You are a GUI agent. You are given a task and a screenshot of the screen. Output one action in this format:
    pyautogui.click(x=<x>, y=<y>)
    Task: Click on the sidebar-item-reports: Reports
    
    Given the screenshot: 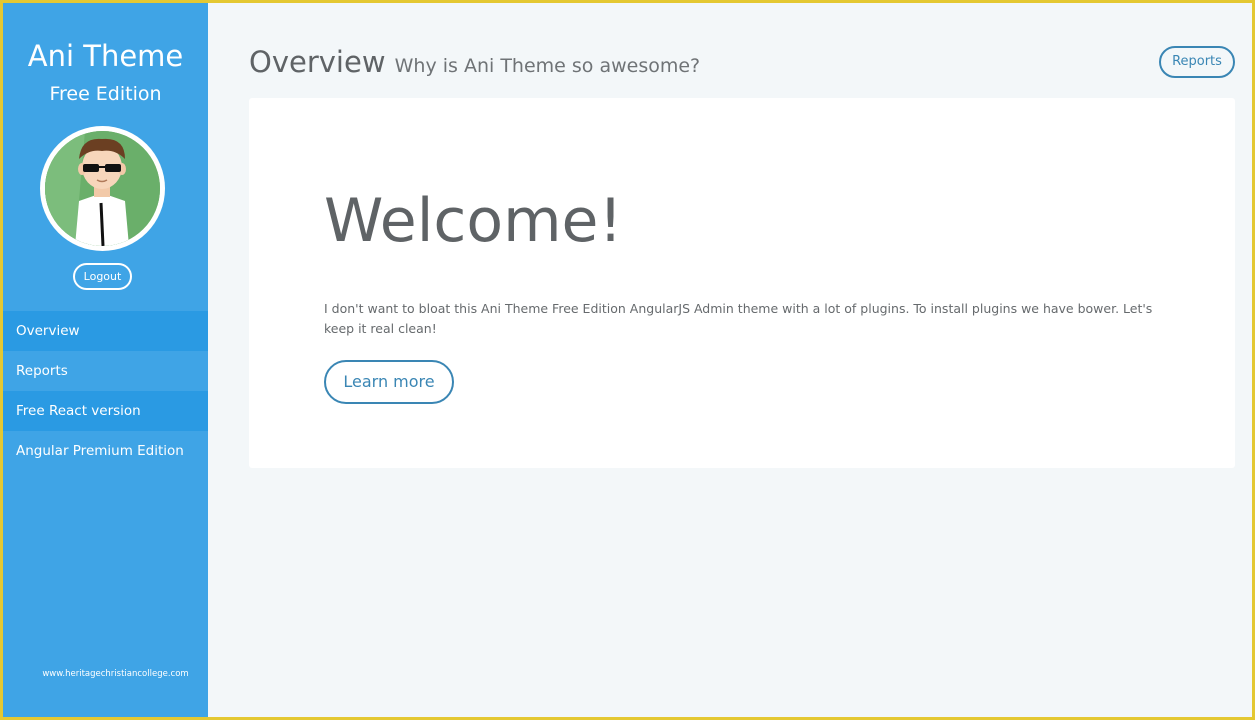 What is the action you would take?
    pyautogui.click(x=105, y=371)
    